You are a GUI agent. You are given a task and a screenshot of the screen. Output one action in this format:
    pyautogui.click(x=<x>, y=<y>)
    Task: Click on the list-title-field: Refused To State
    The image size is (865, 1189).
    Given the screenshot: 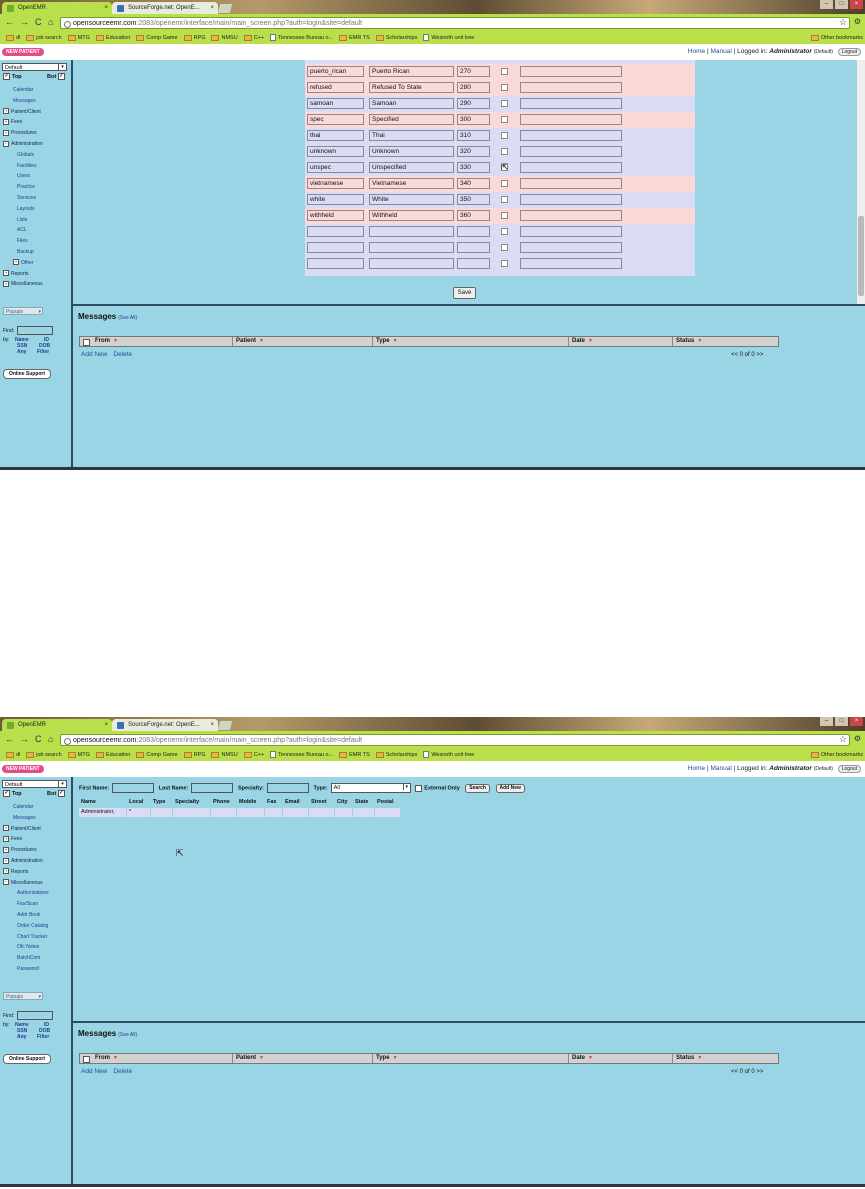 What is the action you would take?
    pyautogui.click(x=411, y=87)
    